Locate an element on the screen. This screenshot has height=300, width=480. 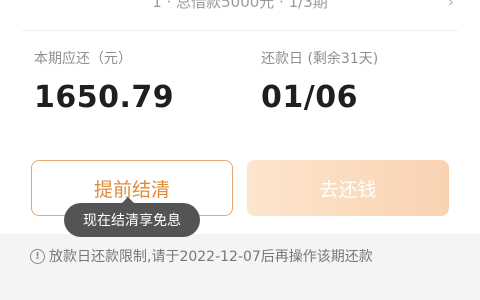
repayment-notice: ! 放款日还款限制,请于2022-12-07后再操作该期还款 is located at coordinates (201, 256).